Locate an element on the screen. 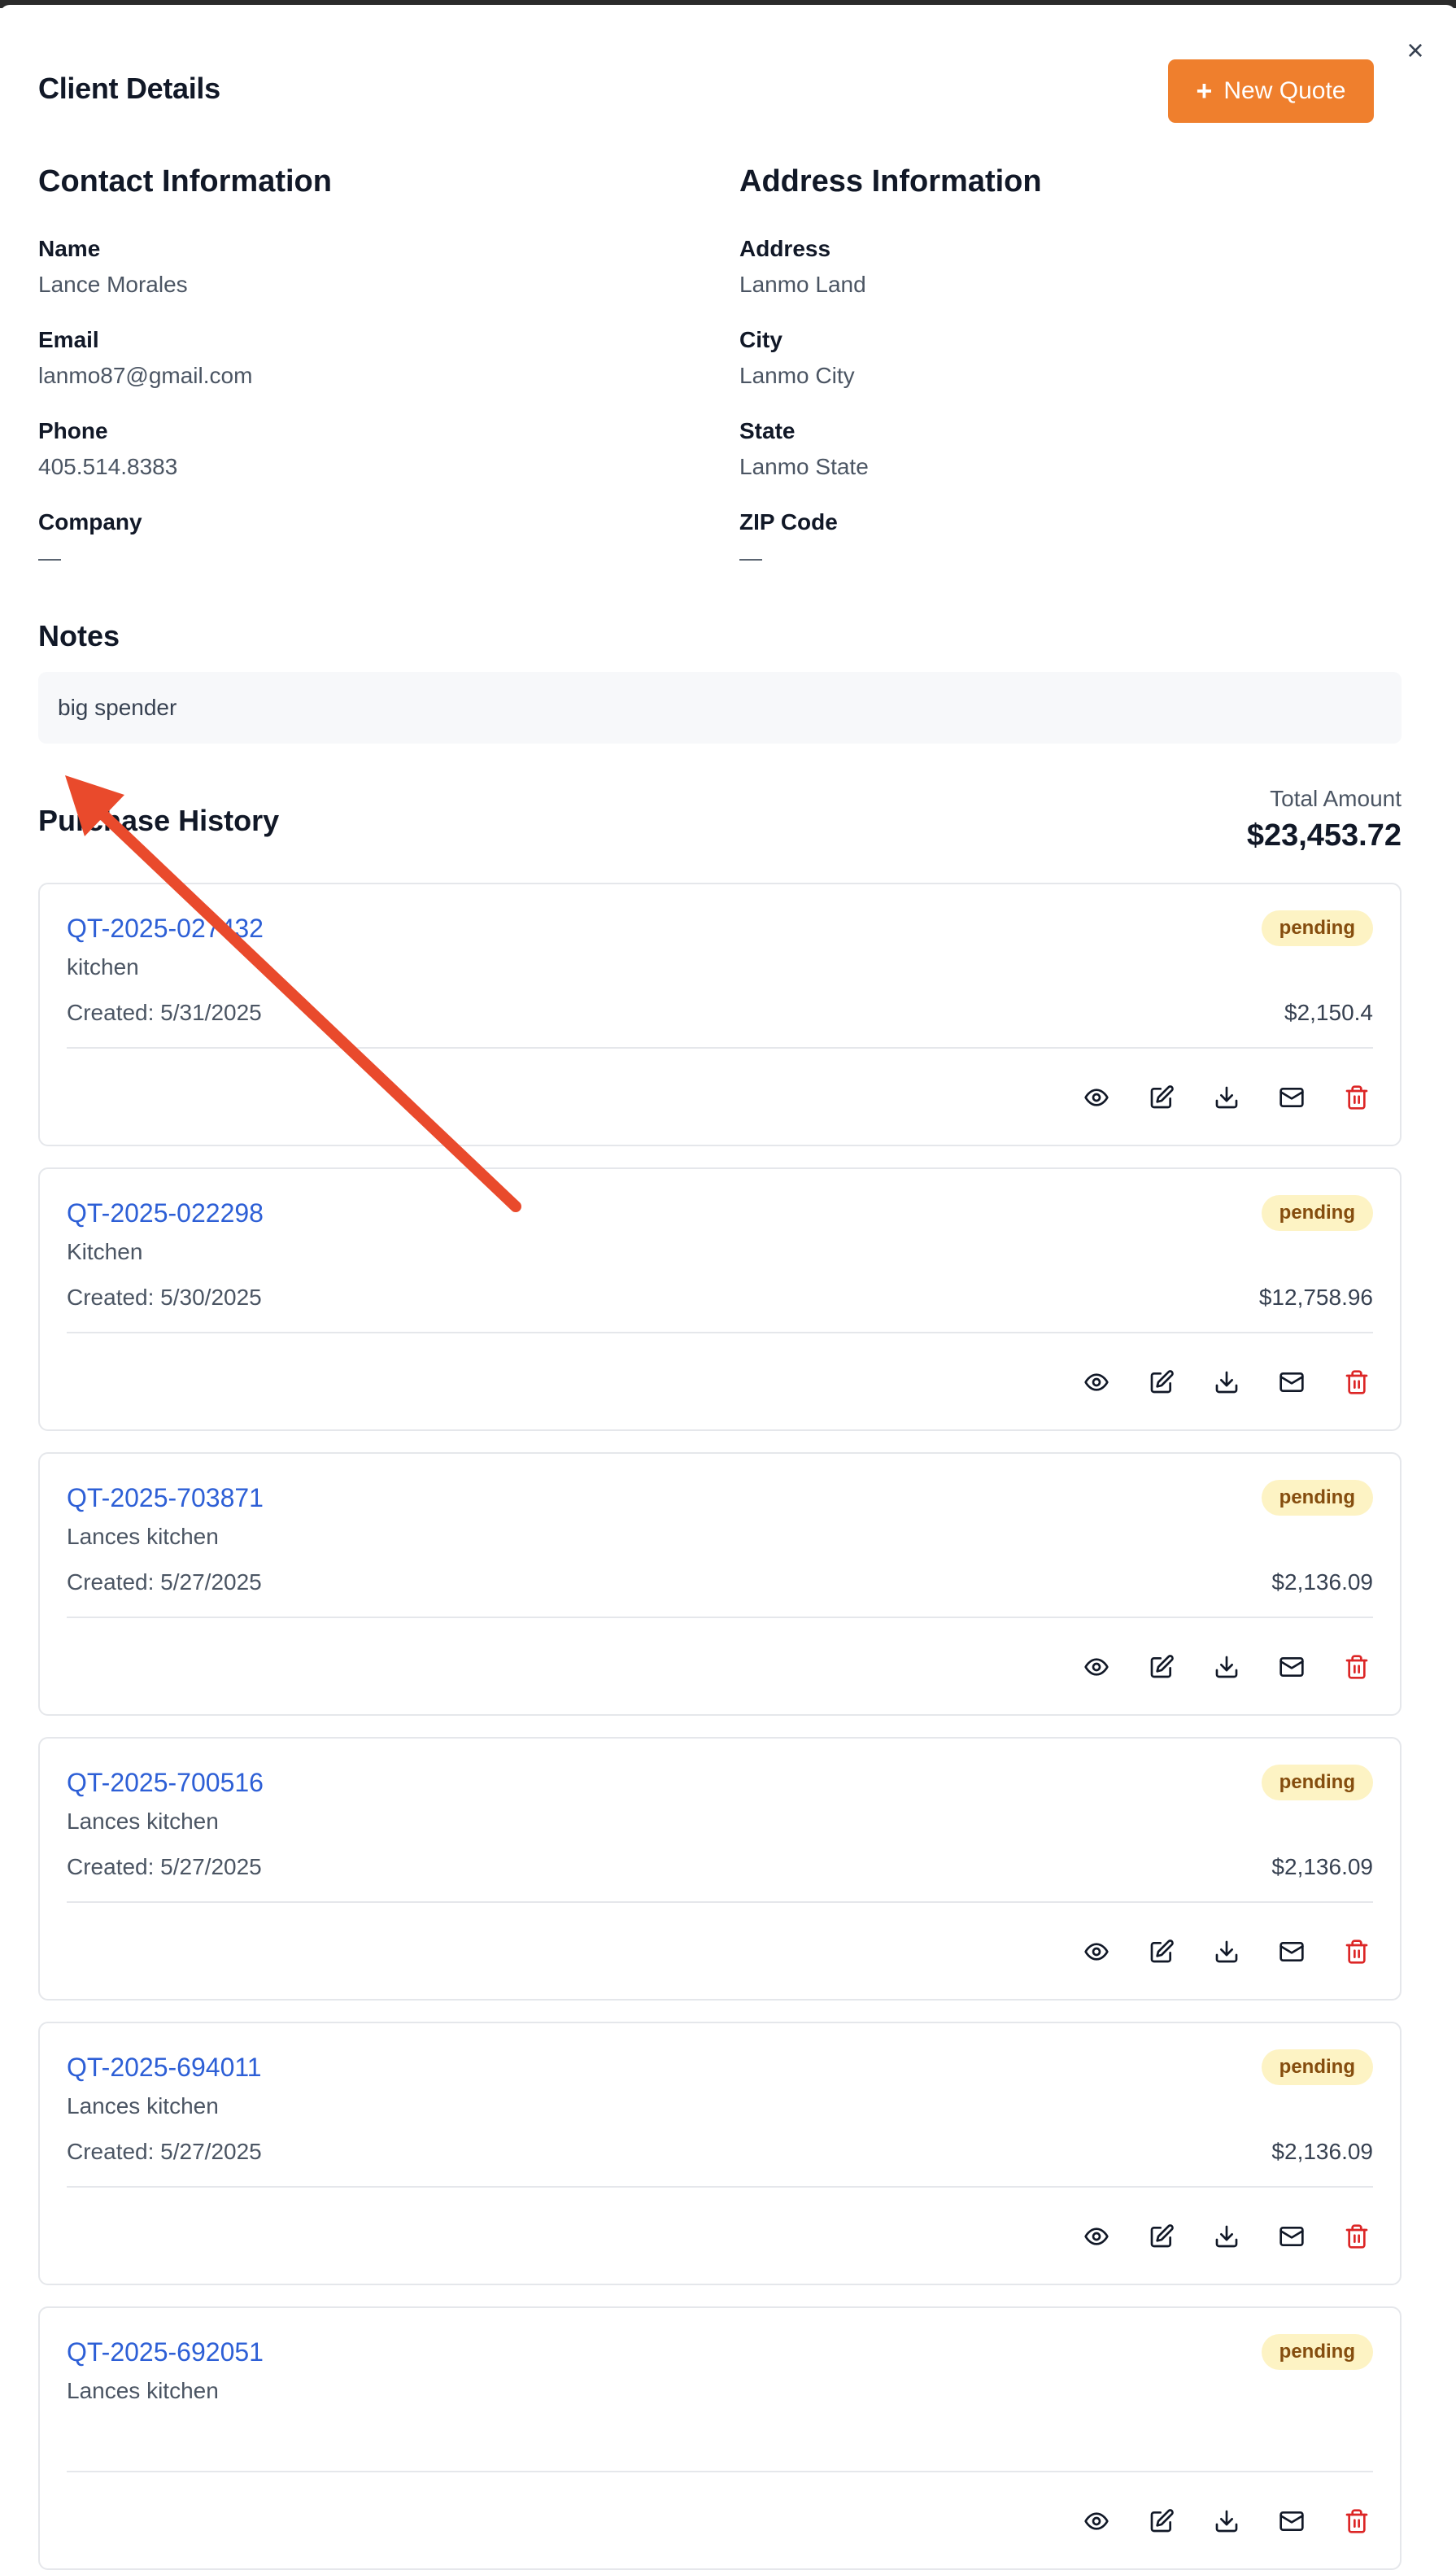 The image size is (1456, 2570). quote-id-link: QT-2025-022298 is located at coordinates (165, 1213).